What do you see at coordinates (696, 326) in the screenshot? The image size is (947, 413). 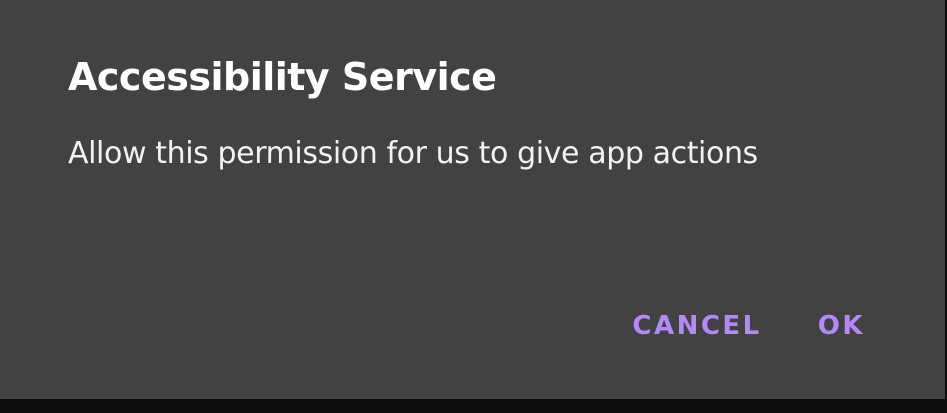 I see `cancel-button: CANCEL` at bounding box center [696, 326].